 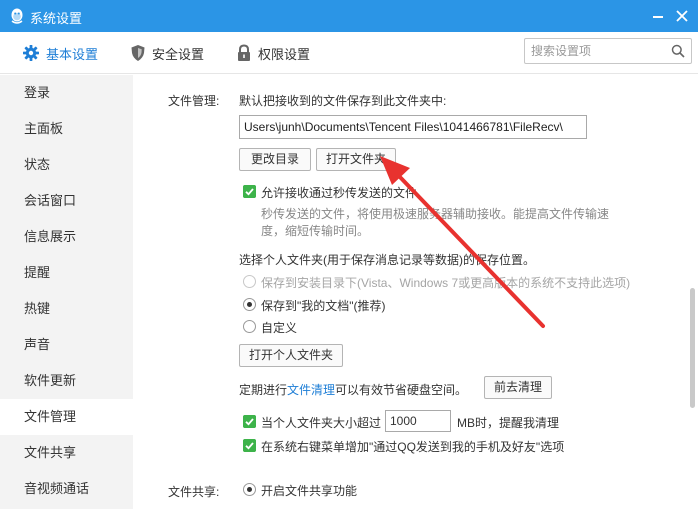 I want to click on open-folder-button: 打开文件夹, so click(x=356, y=159).